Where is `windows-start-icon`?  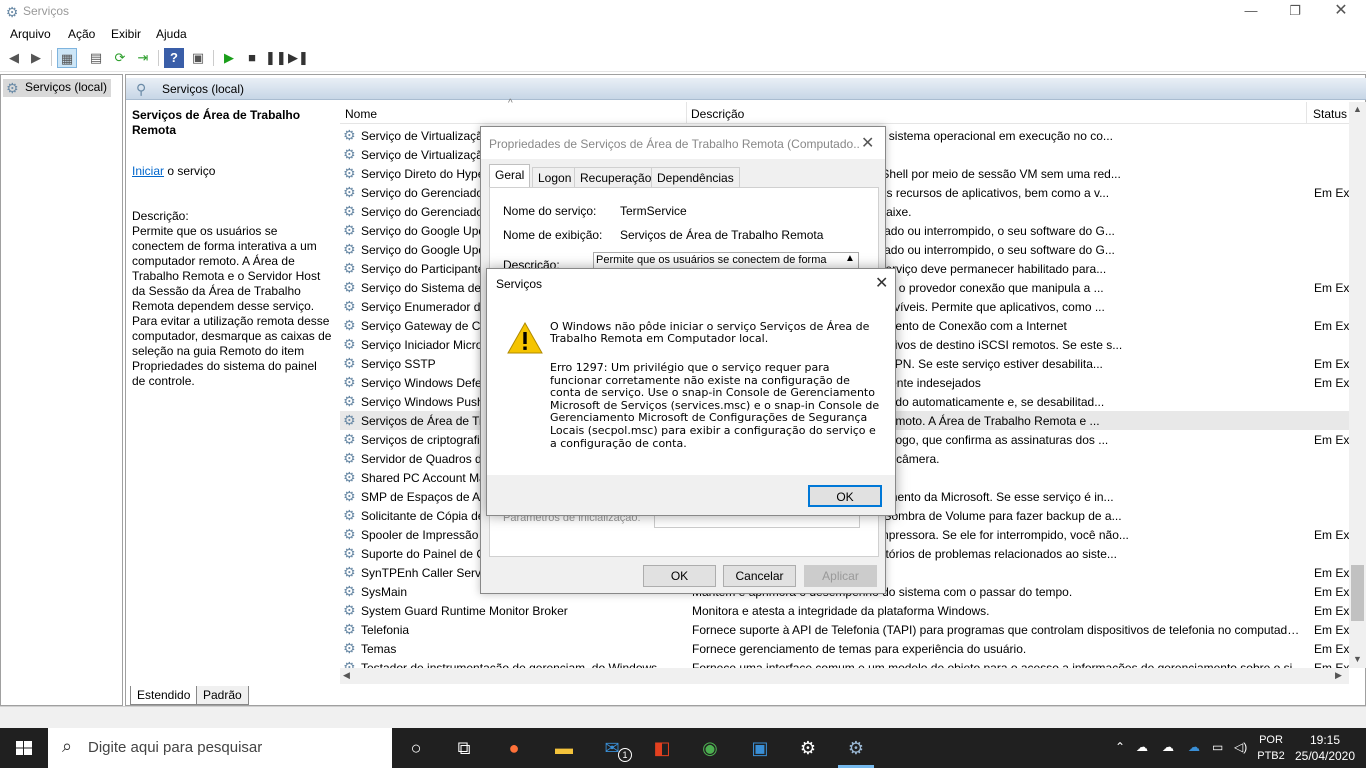
windows-start-icon is located at coordinates (24, 748).